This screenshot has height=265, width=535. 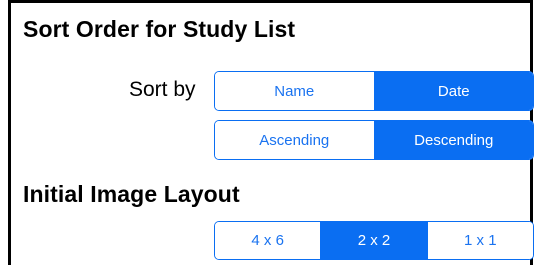 I want to click on initial-image-layout-section-title: Initial Image Layout, so click(x=131, y=194).